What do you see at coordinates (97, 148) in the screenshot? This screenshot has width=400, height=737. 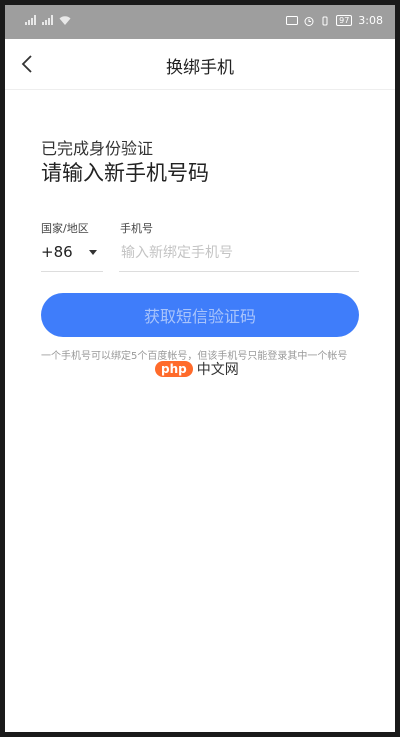 I see `verified-text: 已完成身份验证` at bounding box center [97, 148].